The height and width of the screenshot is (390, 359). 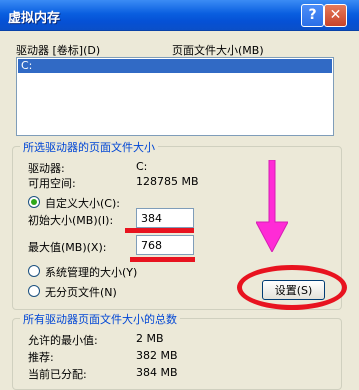 I want to click on radio-selected-dot, so click(x=34, y=202).